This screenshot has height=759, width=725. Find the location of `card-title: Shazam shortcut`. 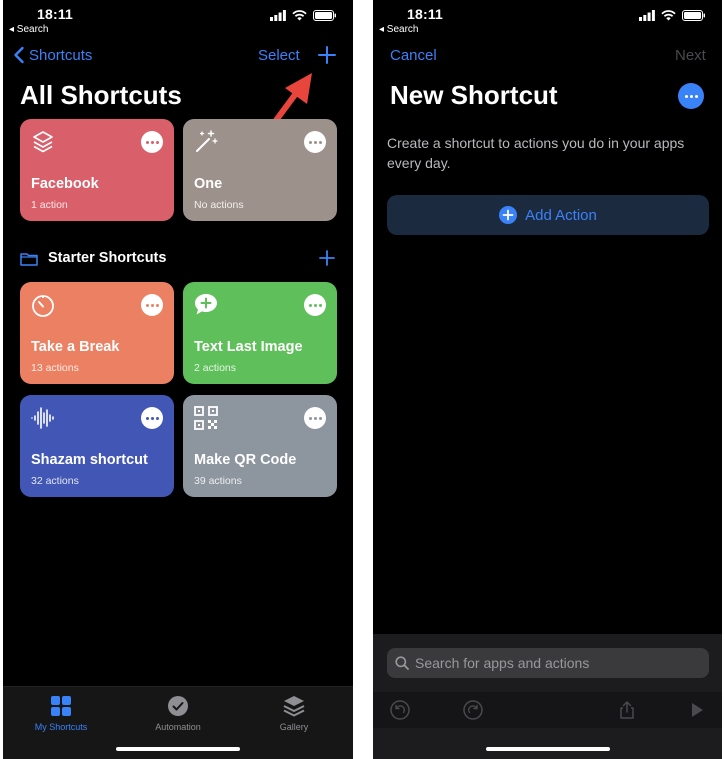

card-title: Shazam shortcut is located at coordinates (89, 460).